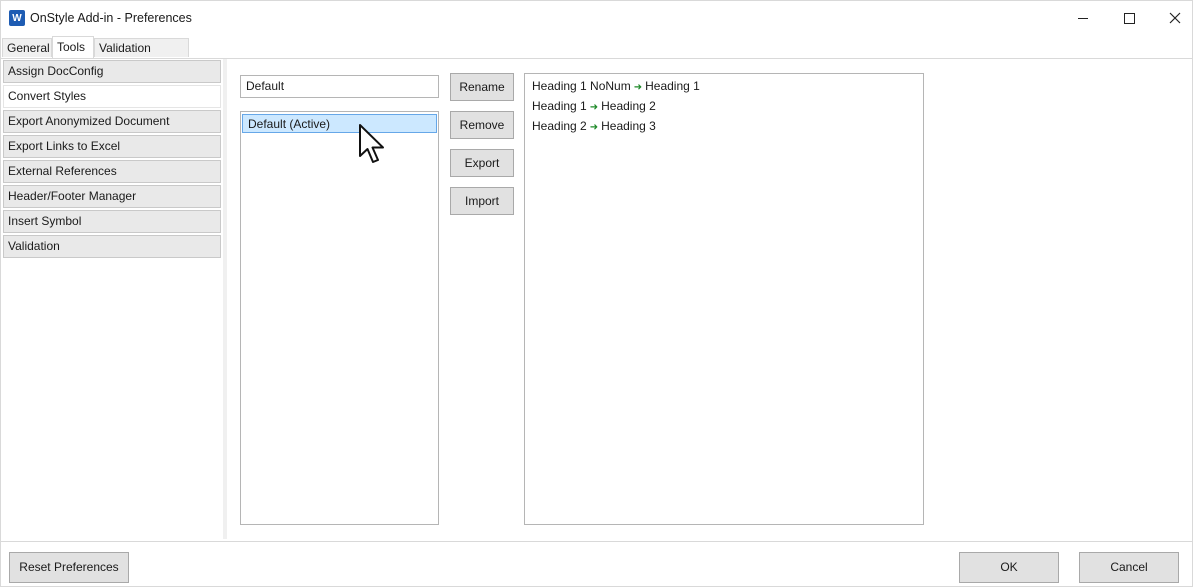  Describe the element at coordinates (482, 125) in the screenshot. I see `remove-button: Remove` at that location.